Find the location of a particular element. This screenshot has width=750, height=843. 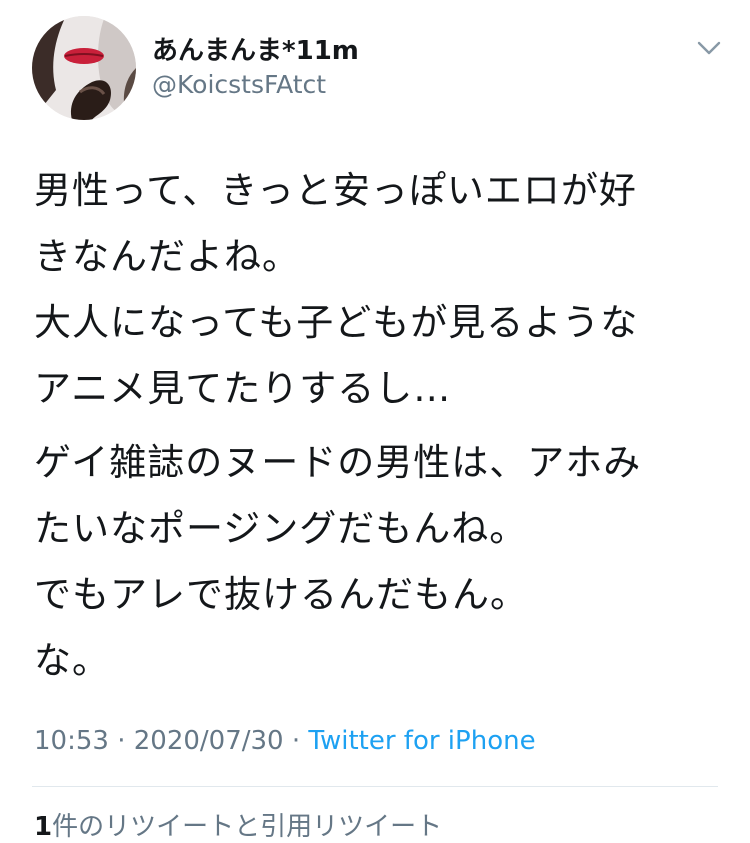

retweets-link: 1件のリツイートと引用リツイート is located at coordinates (238, 824).